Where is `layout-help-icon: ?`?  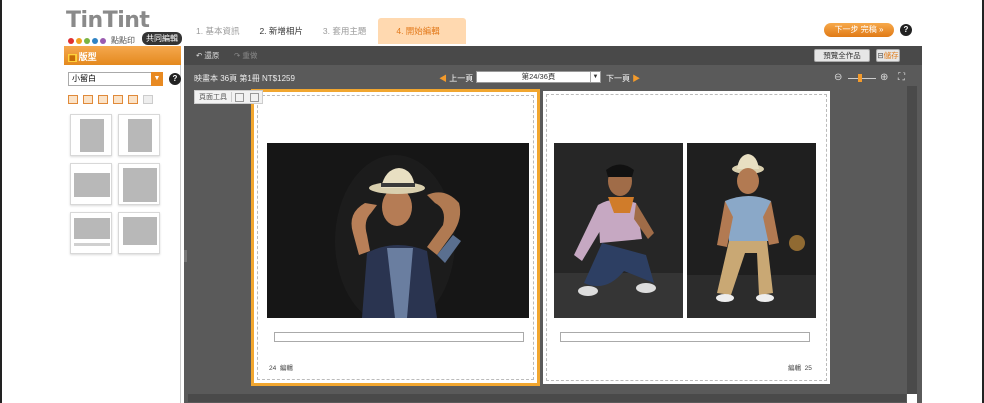 layout-help-icon: ? is located at coordinates (175, 79).